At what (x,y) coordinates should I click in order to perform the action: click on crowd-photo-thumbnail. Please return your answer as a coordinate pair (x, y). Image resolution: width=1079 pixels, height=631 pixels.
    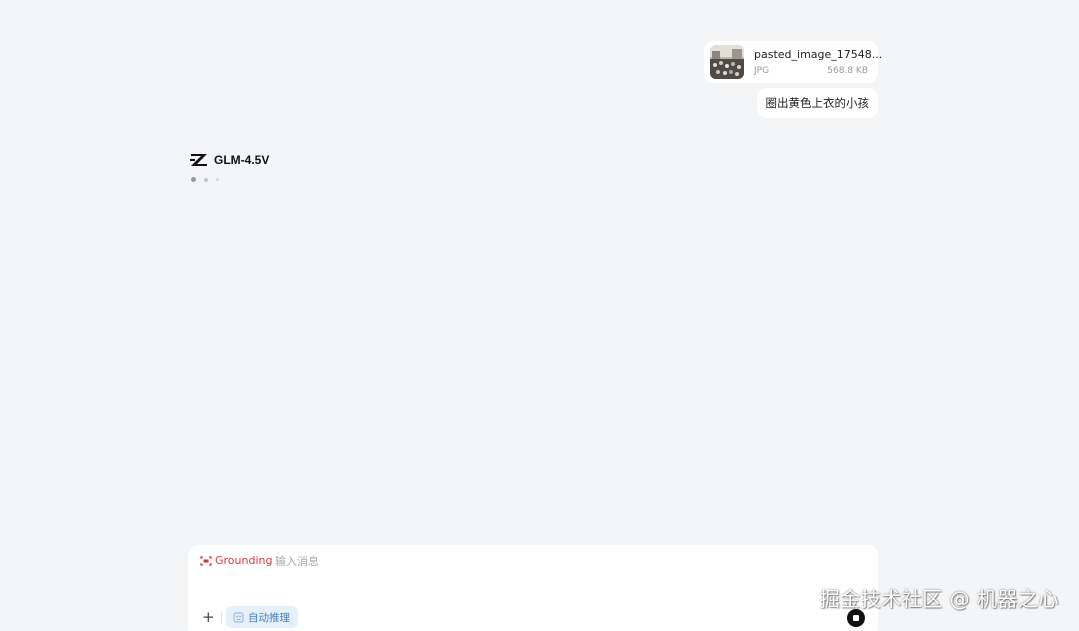
    Looking at the image, I should click on (727, 62).